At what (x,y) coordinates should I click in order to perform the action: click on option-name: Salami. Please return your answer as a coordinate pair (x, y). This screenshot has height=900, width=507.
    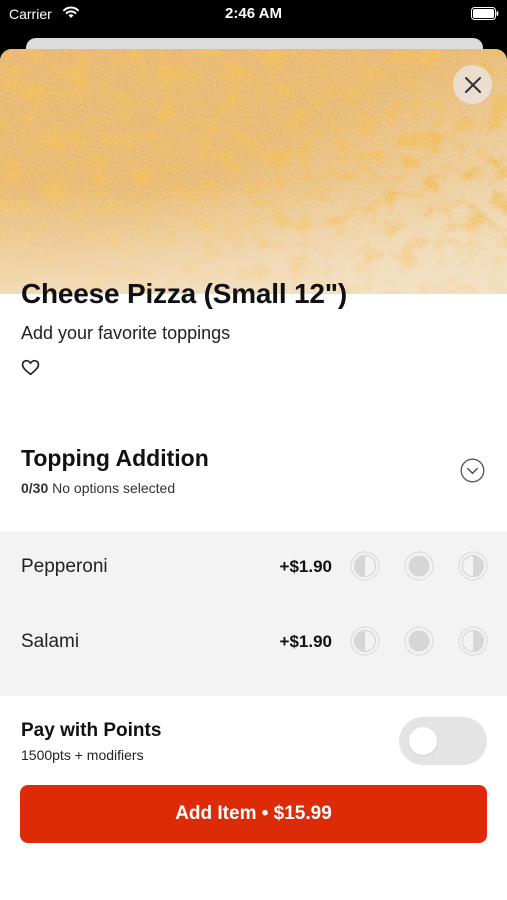
    Looking at the image, I should click on (50, 641).